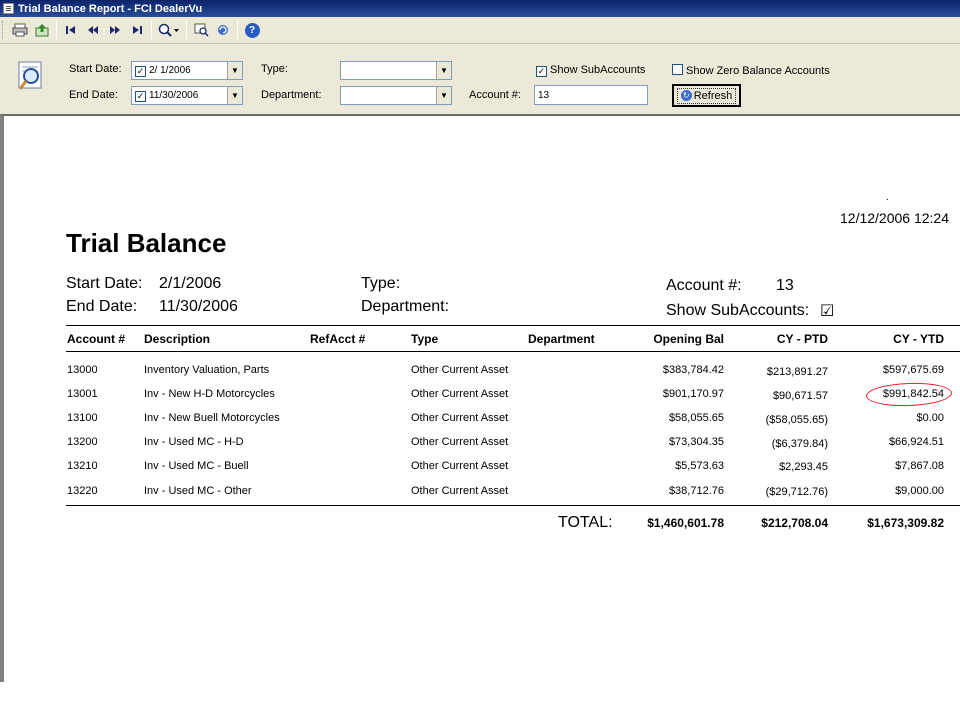 This screenshot has width=960, height=720. What do you see at coordinates (82, 370) in the screenshot?
I see `row-account: 13000` at bounding box center [82, 370].